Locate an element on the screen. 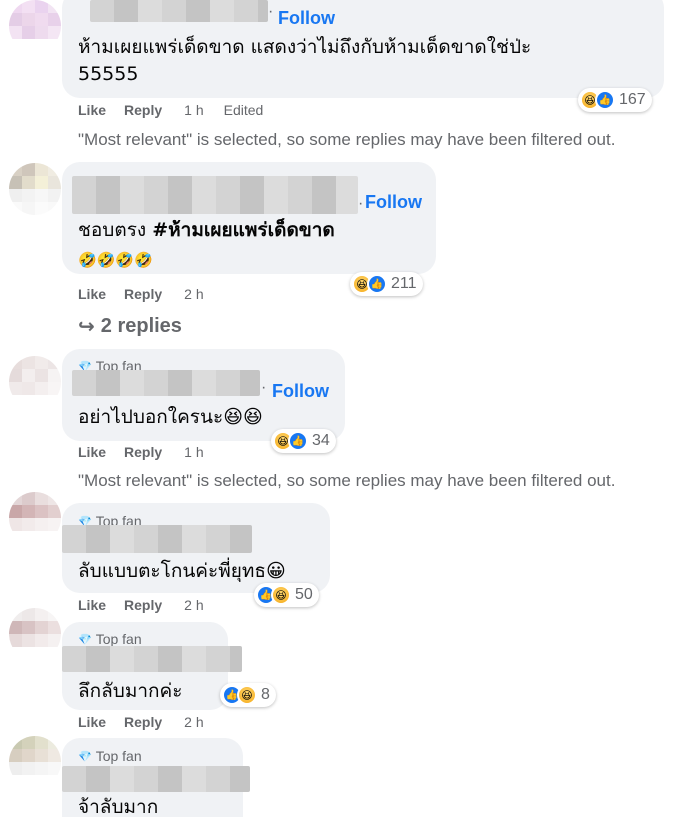  reaction-count: 50 is located at coordinates (304, 594).